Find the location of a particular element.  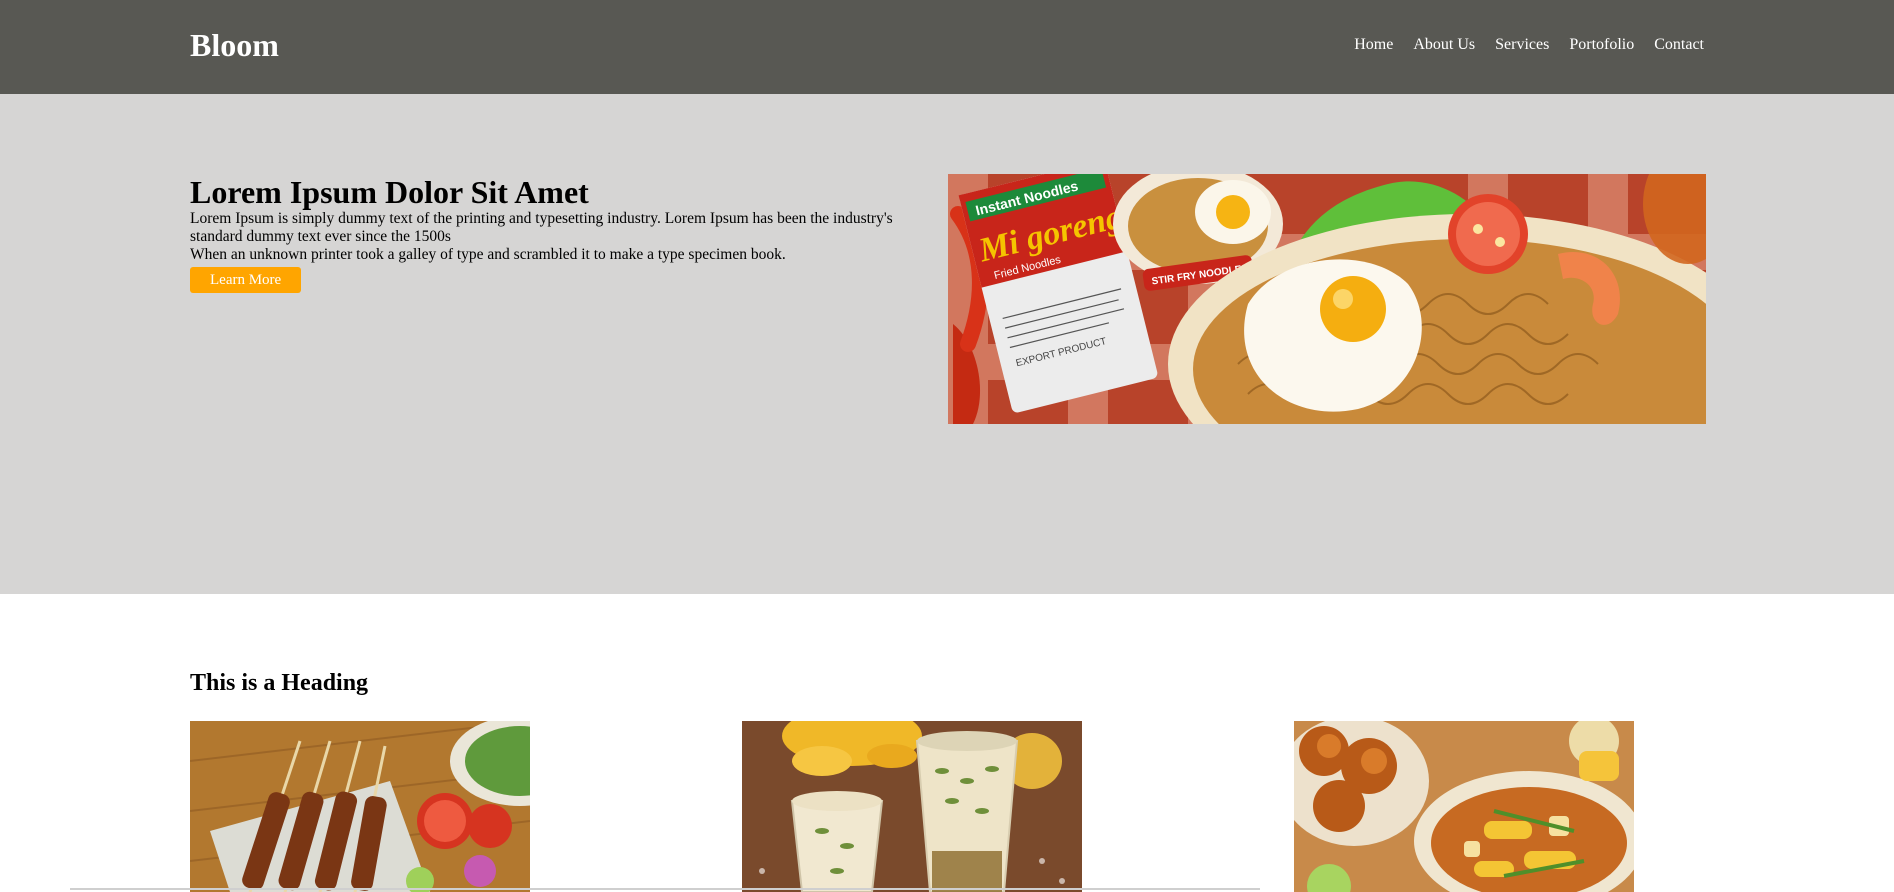

nav-about-link: About Us is located at coordinates (1444, 45).